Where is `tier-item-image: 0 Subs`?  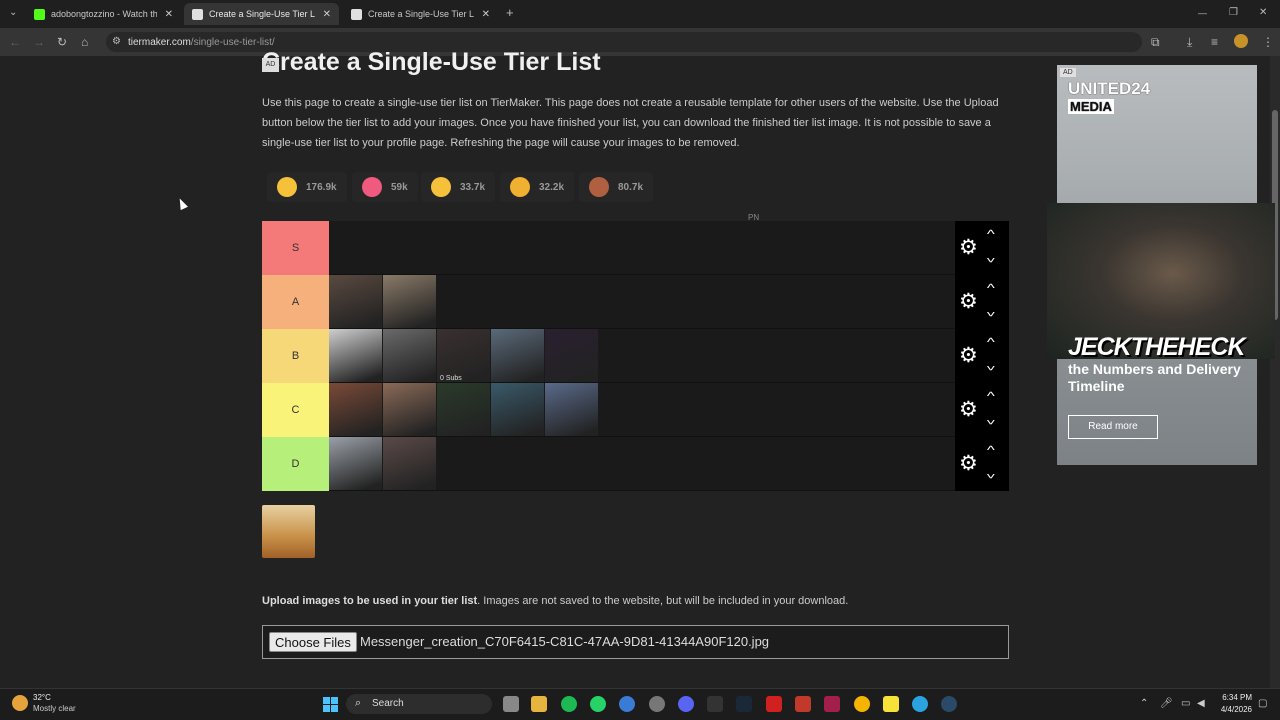 tier-item-image: 0 Subs is located at coordinates (463, 355).